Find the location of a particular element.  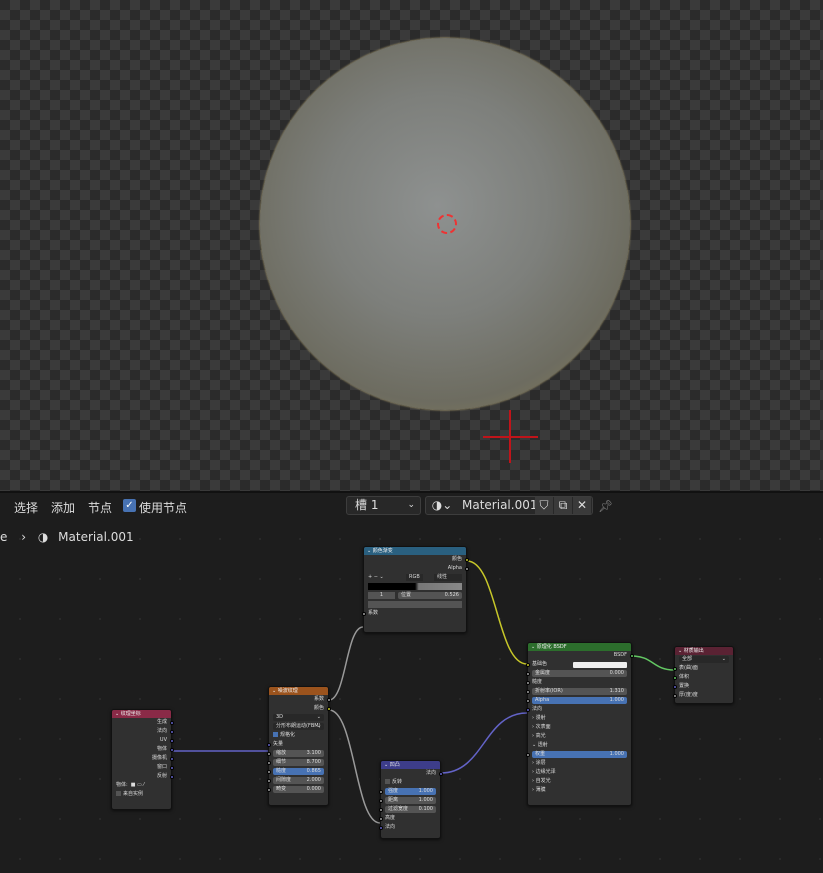

panel-toggle: › 边缘光泽 is located at coordinates (544, 772).